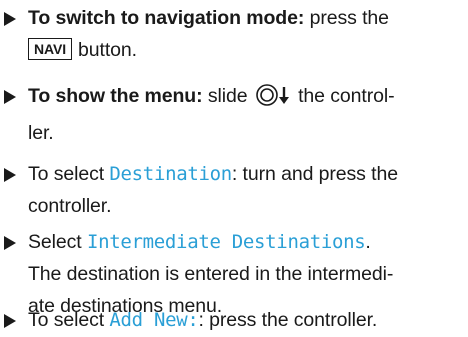 This screenshot has width=468, height=337. I want to click on step-text-line-2: NAVI button., so click(248, 50).